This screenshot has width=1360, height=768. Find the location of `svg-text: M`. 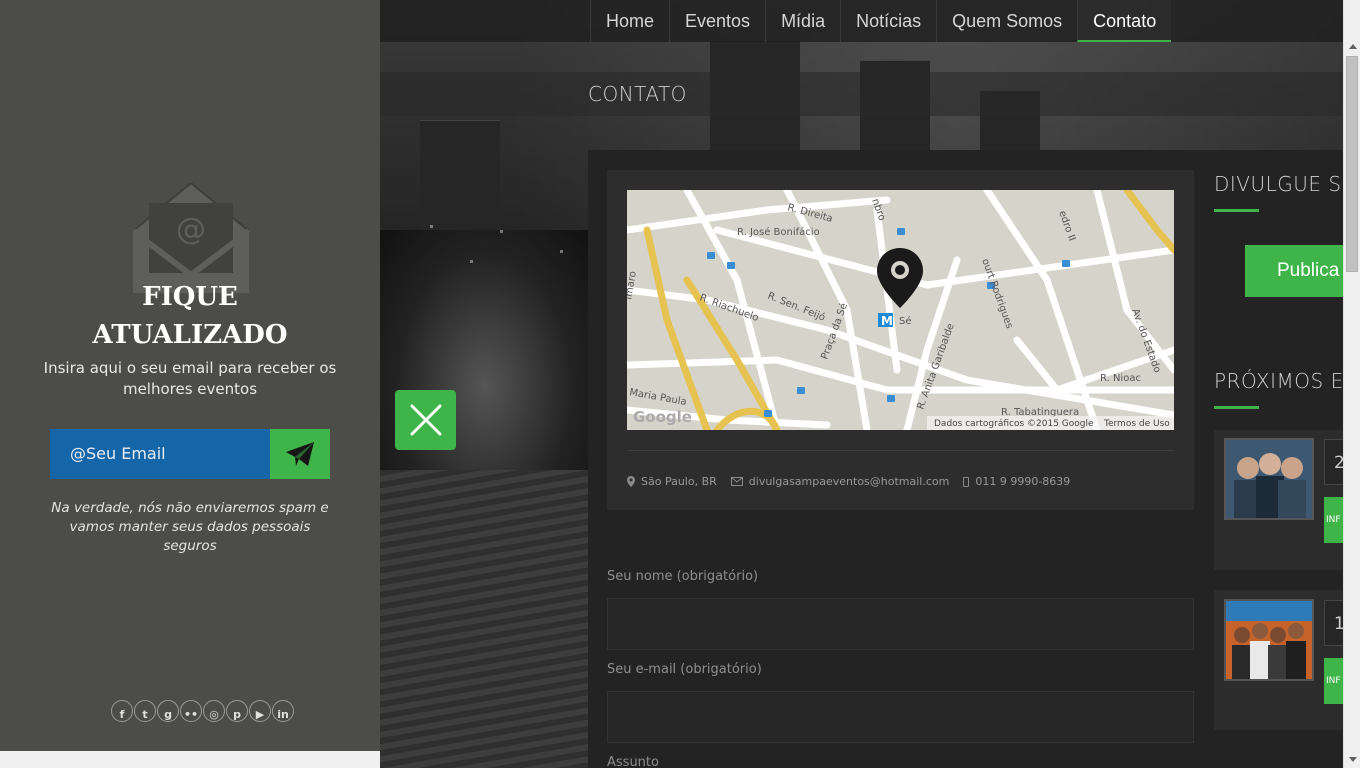

svg-text: M is located at coordinates (887, 321).